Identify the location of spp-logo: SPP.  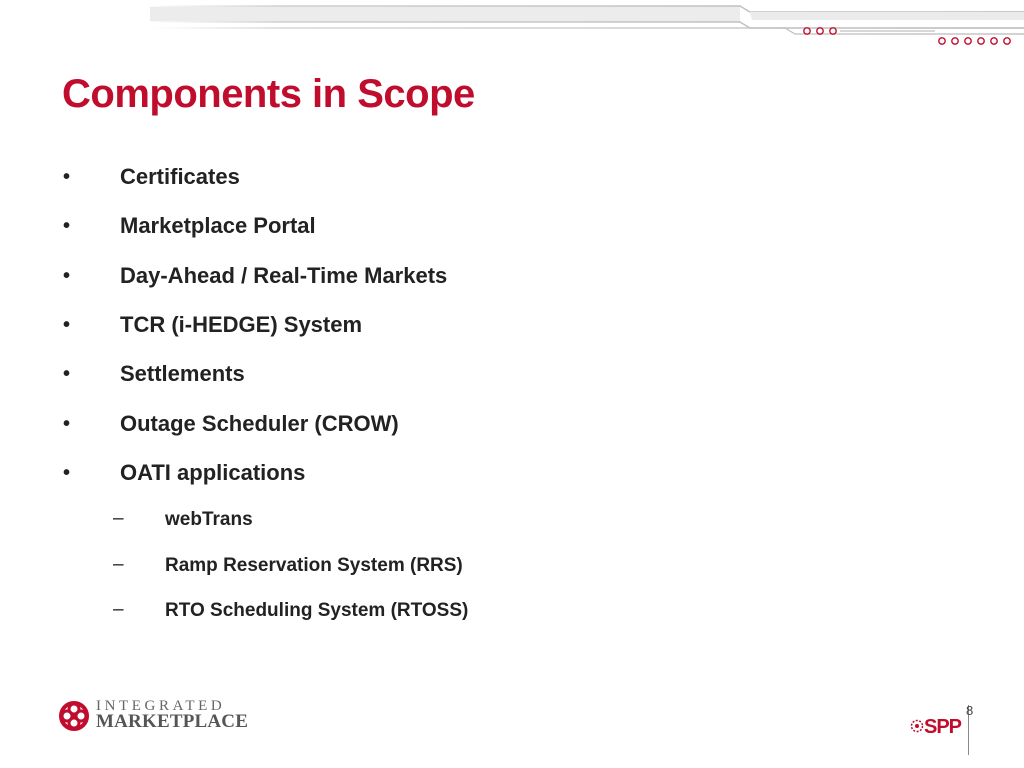
(936, 729).